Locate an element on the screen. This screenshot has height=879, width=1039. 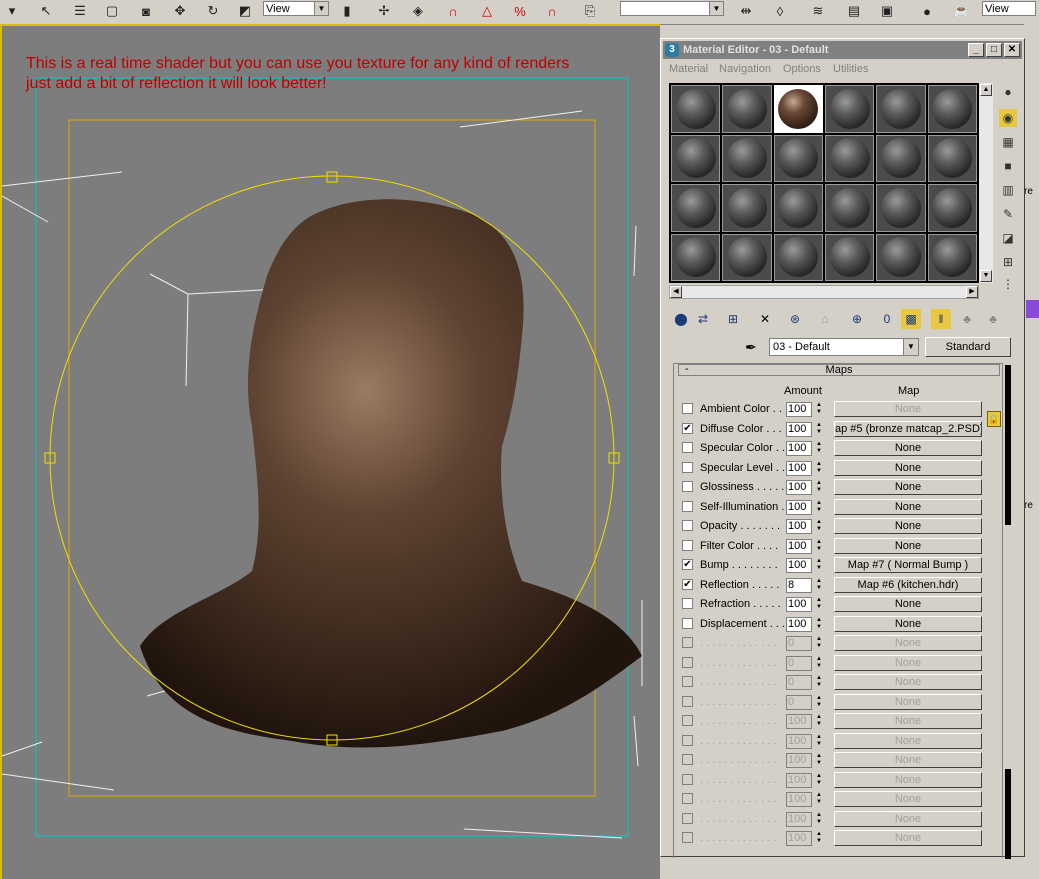
color-swatch is located at coordinates (1032, 309).